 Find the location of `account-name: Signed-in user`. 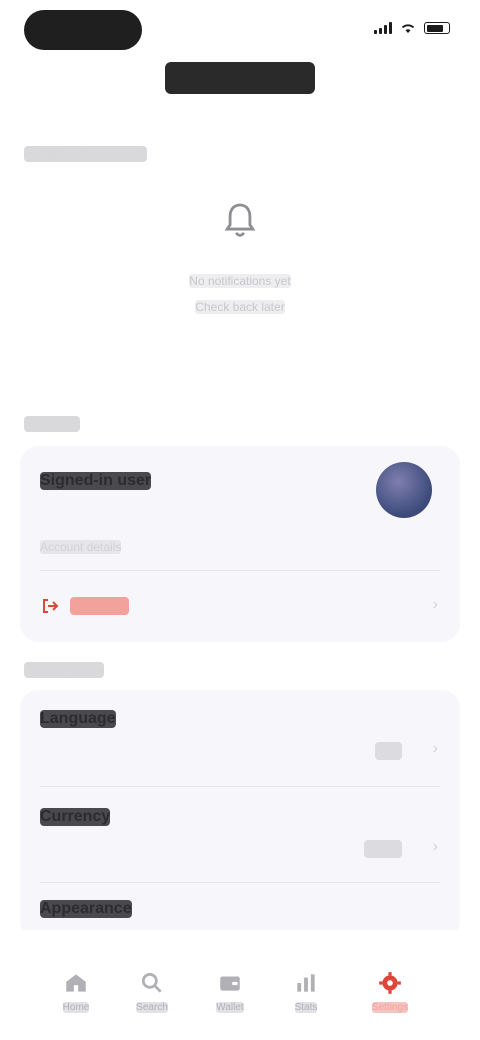

account-name: Signed-in user is located at coordinates (96, 481).